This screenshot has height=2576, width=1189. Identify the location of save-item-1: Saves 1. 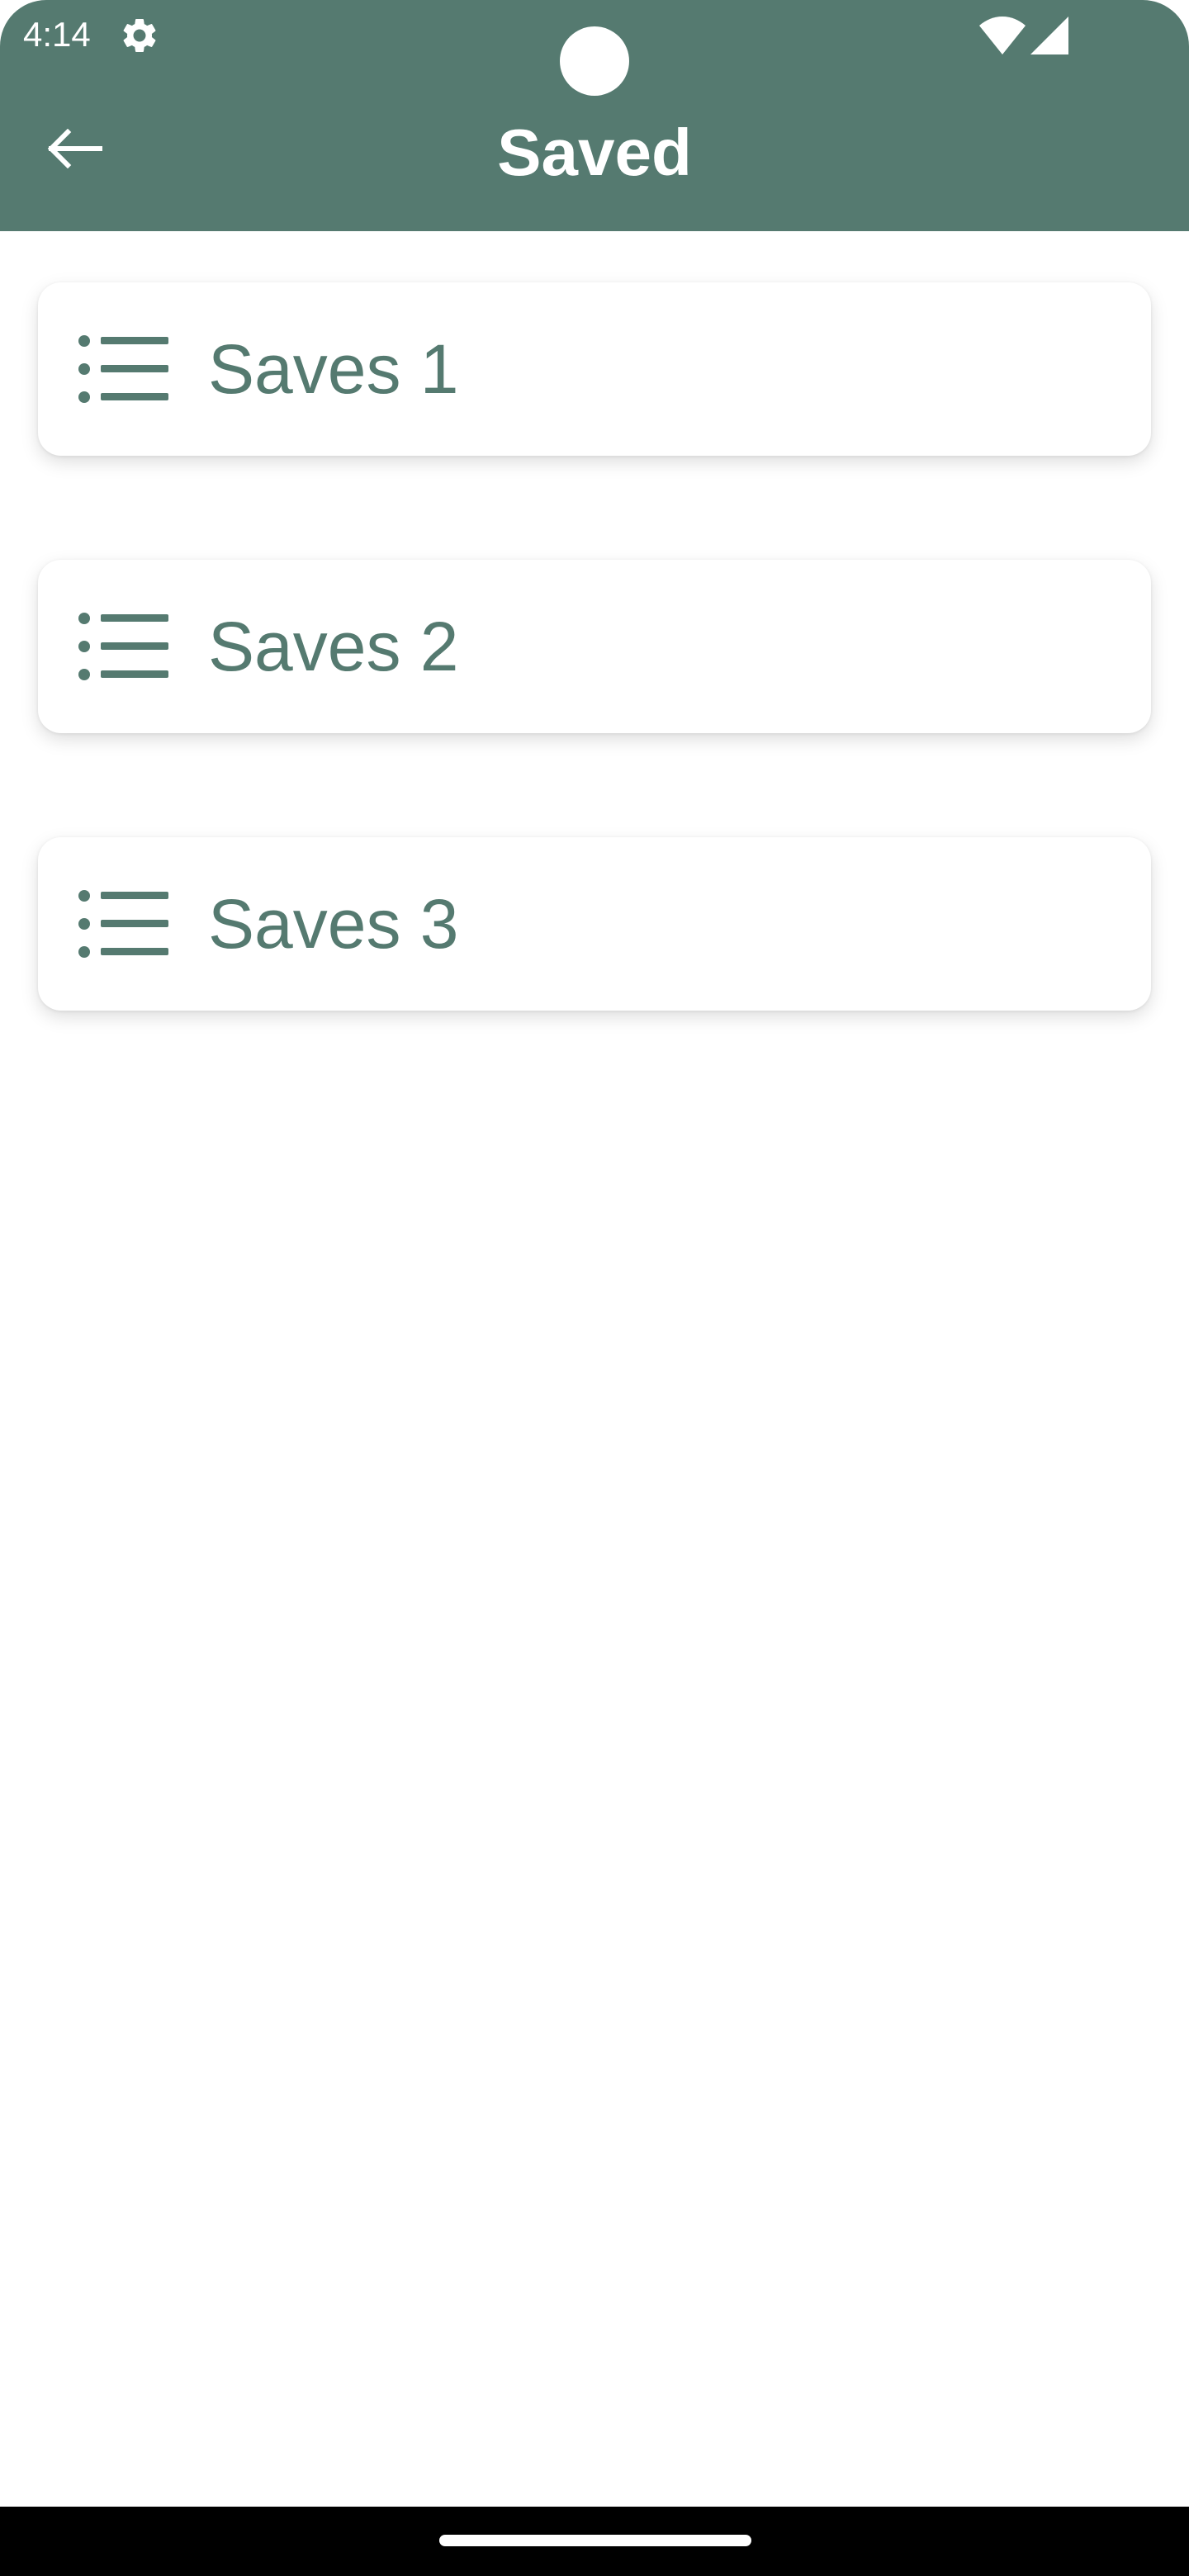
(594, 369).